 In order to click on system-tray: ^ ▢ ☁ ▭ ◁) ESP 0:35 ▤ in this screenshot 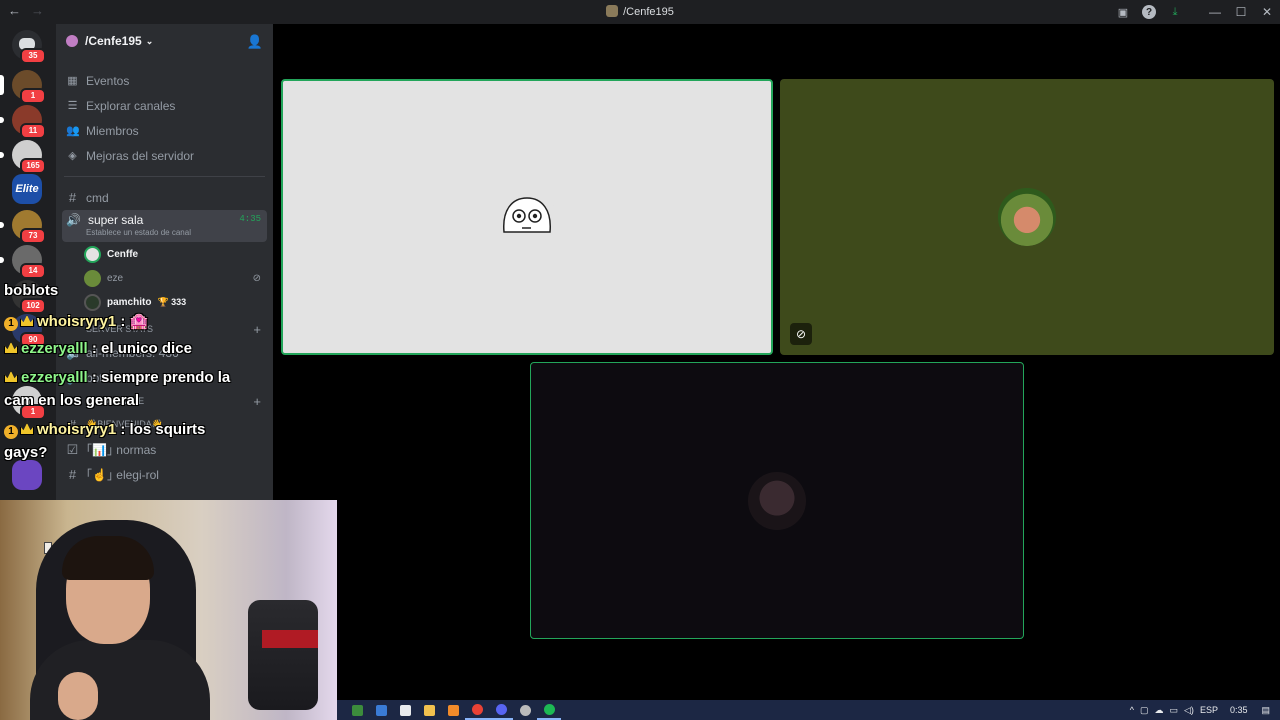, I will do `click(1205, 710)`.